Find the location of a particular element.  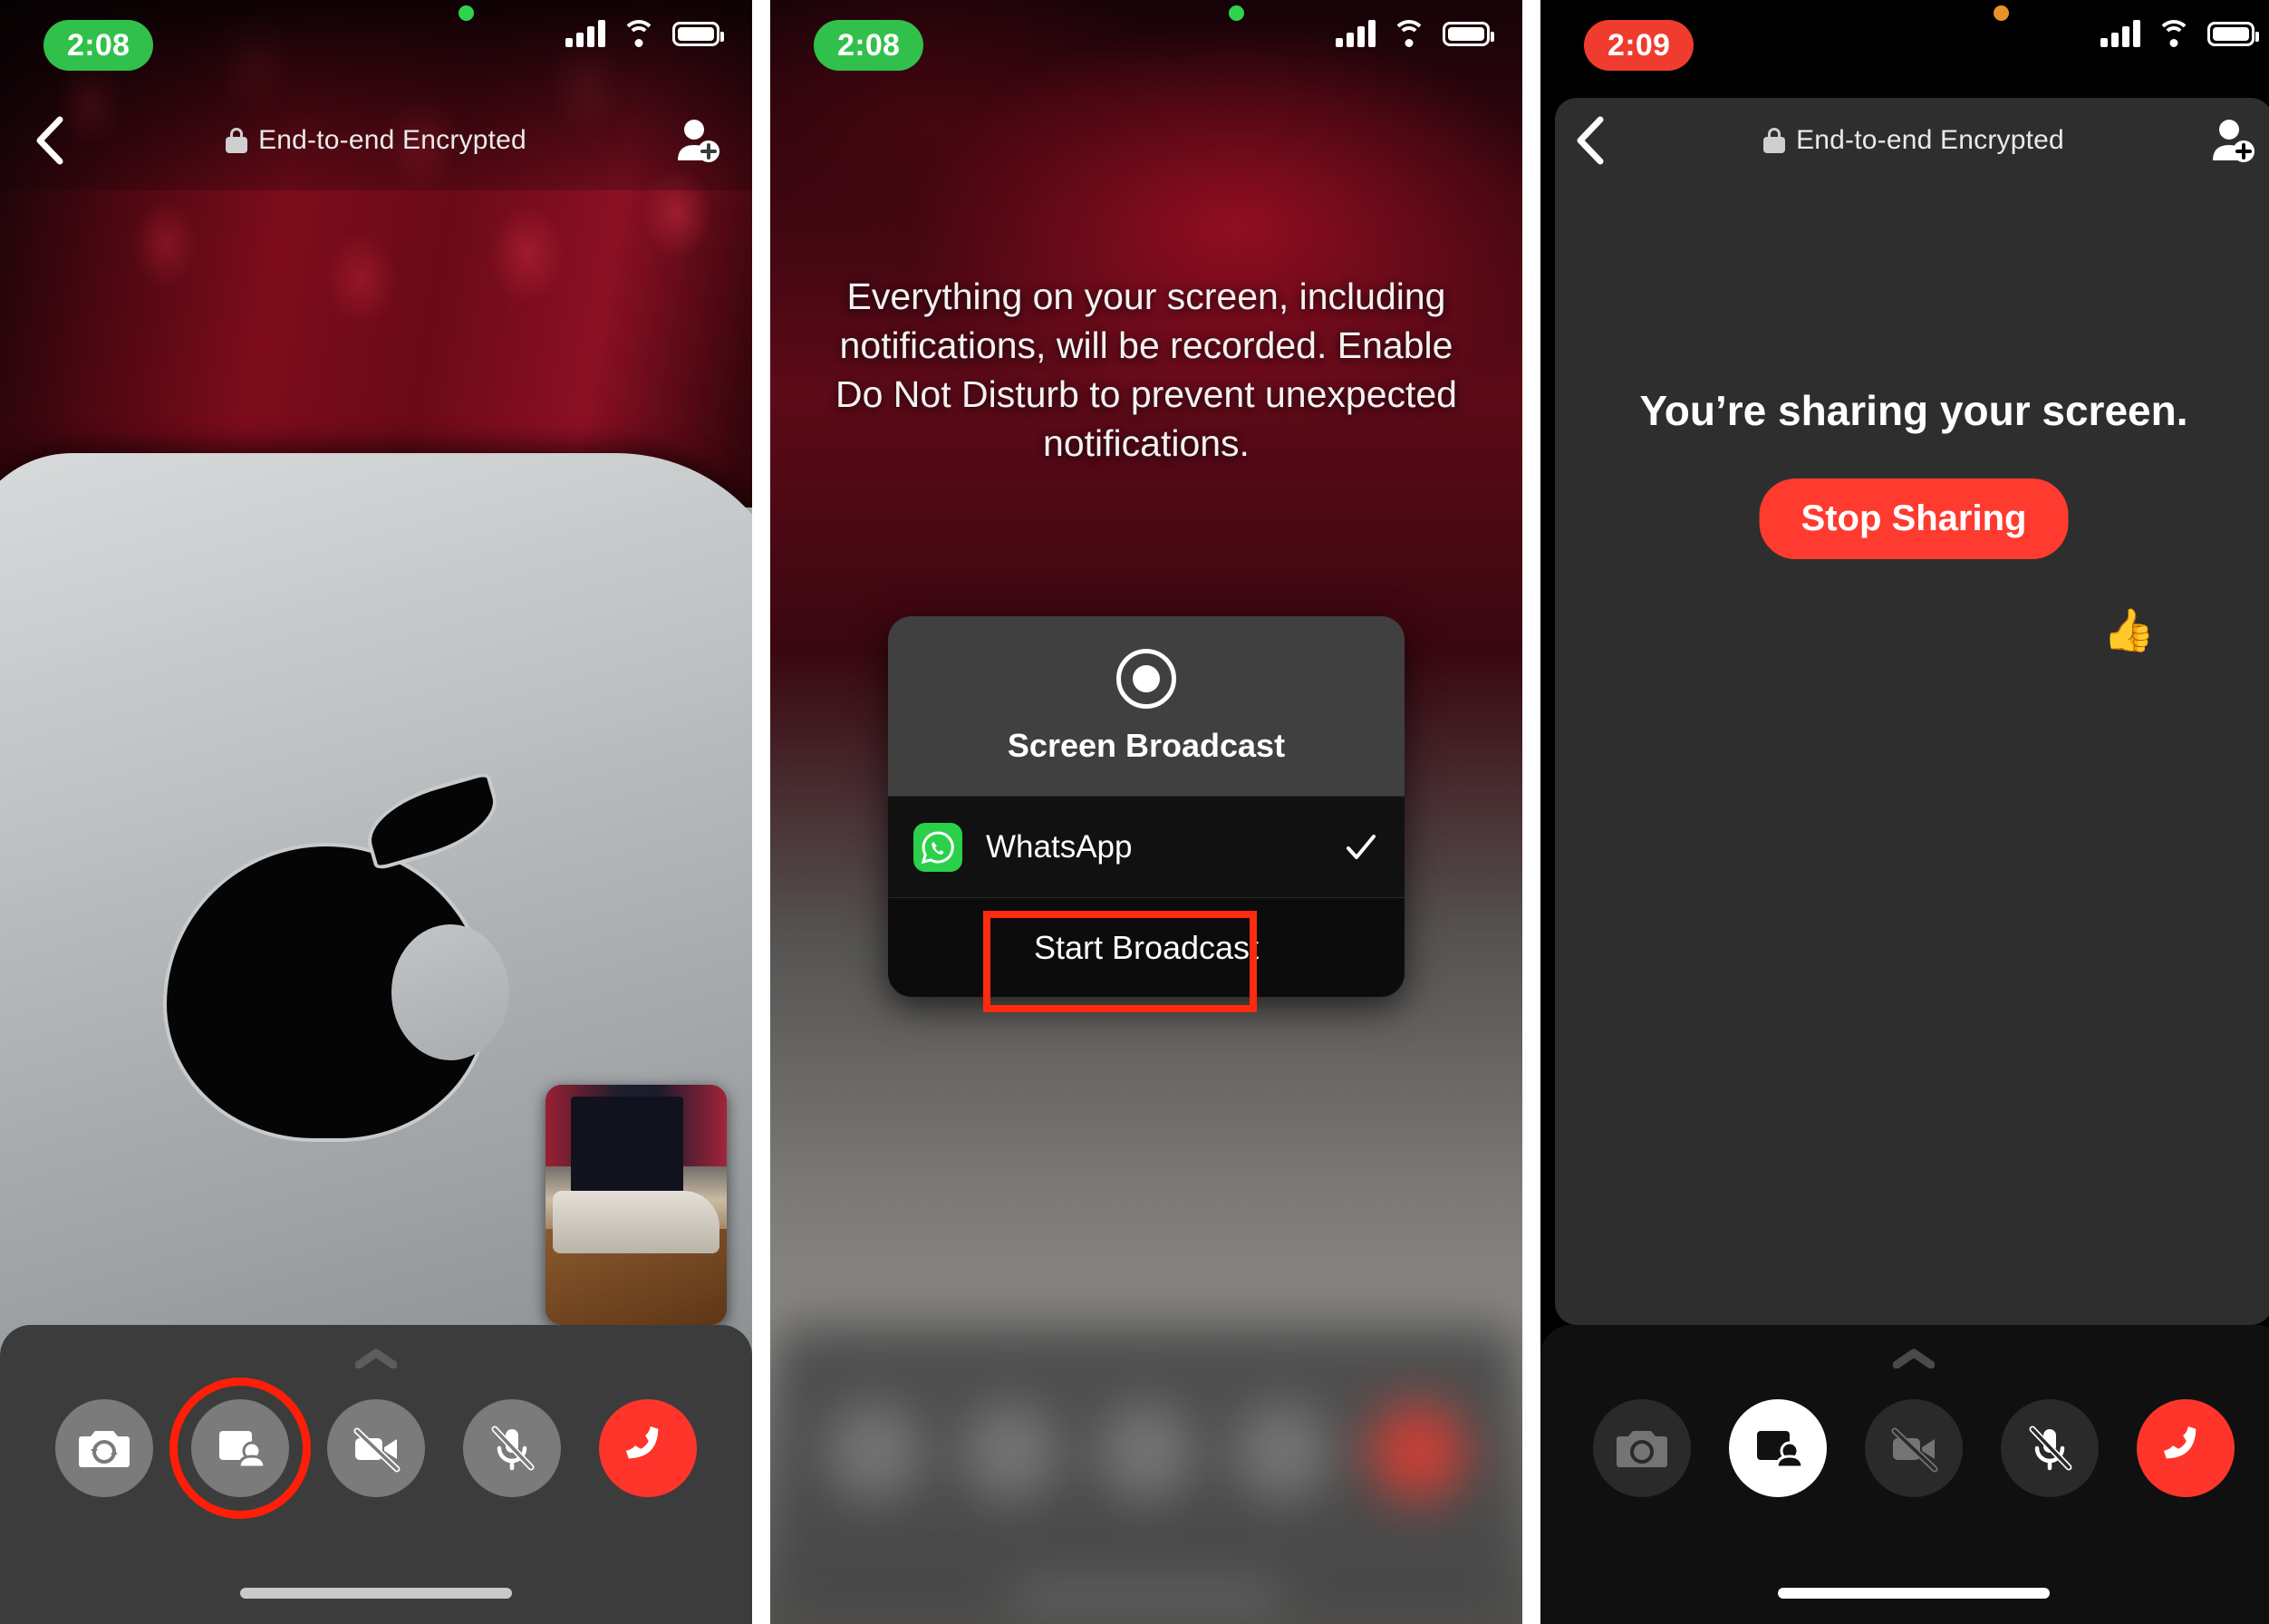

apple-logo is located at coordinates (336, 956).